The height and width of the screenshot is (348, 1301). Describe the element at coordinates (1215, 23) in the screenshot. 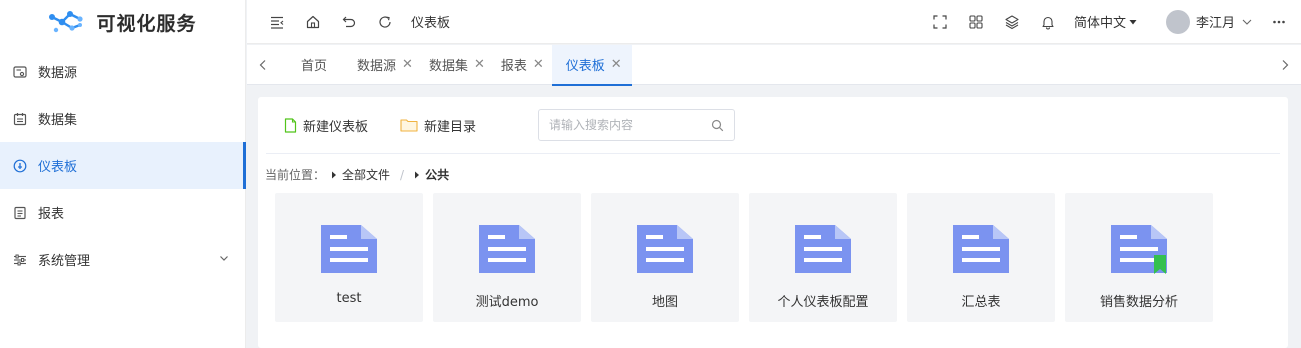

I see `user-name: 李江月` at that location.